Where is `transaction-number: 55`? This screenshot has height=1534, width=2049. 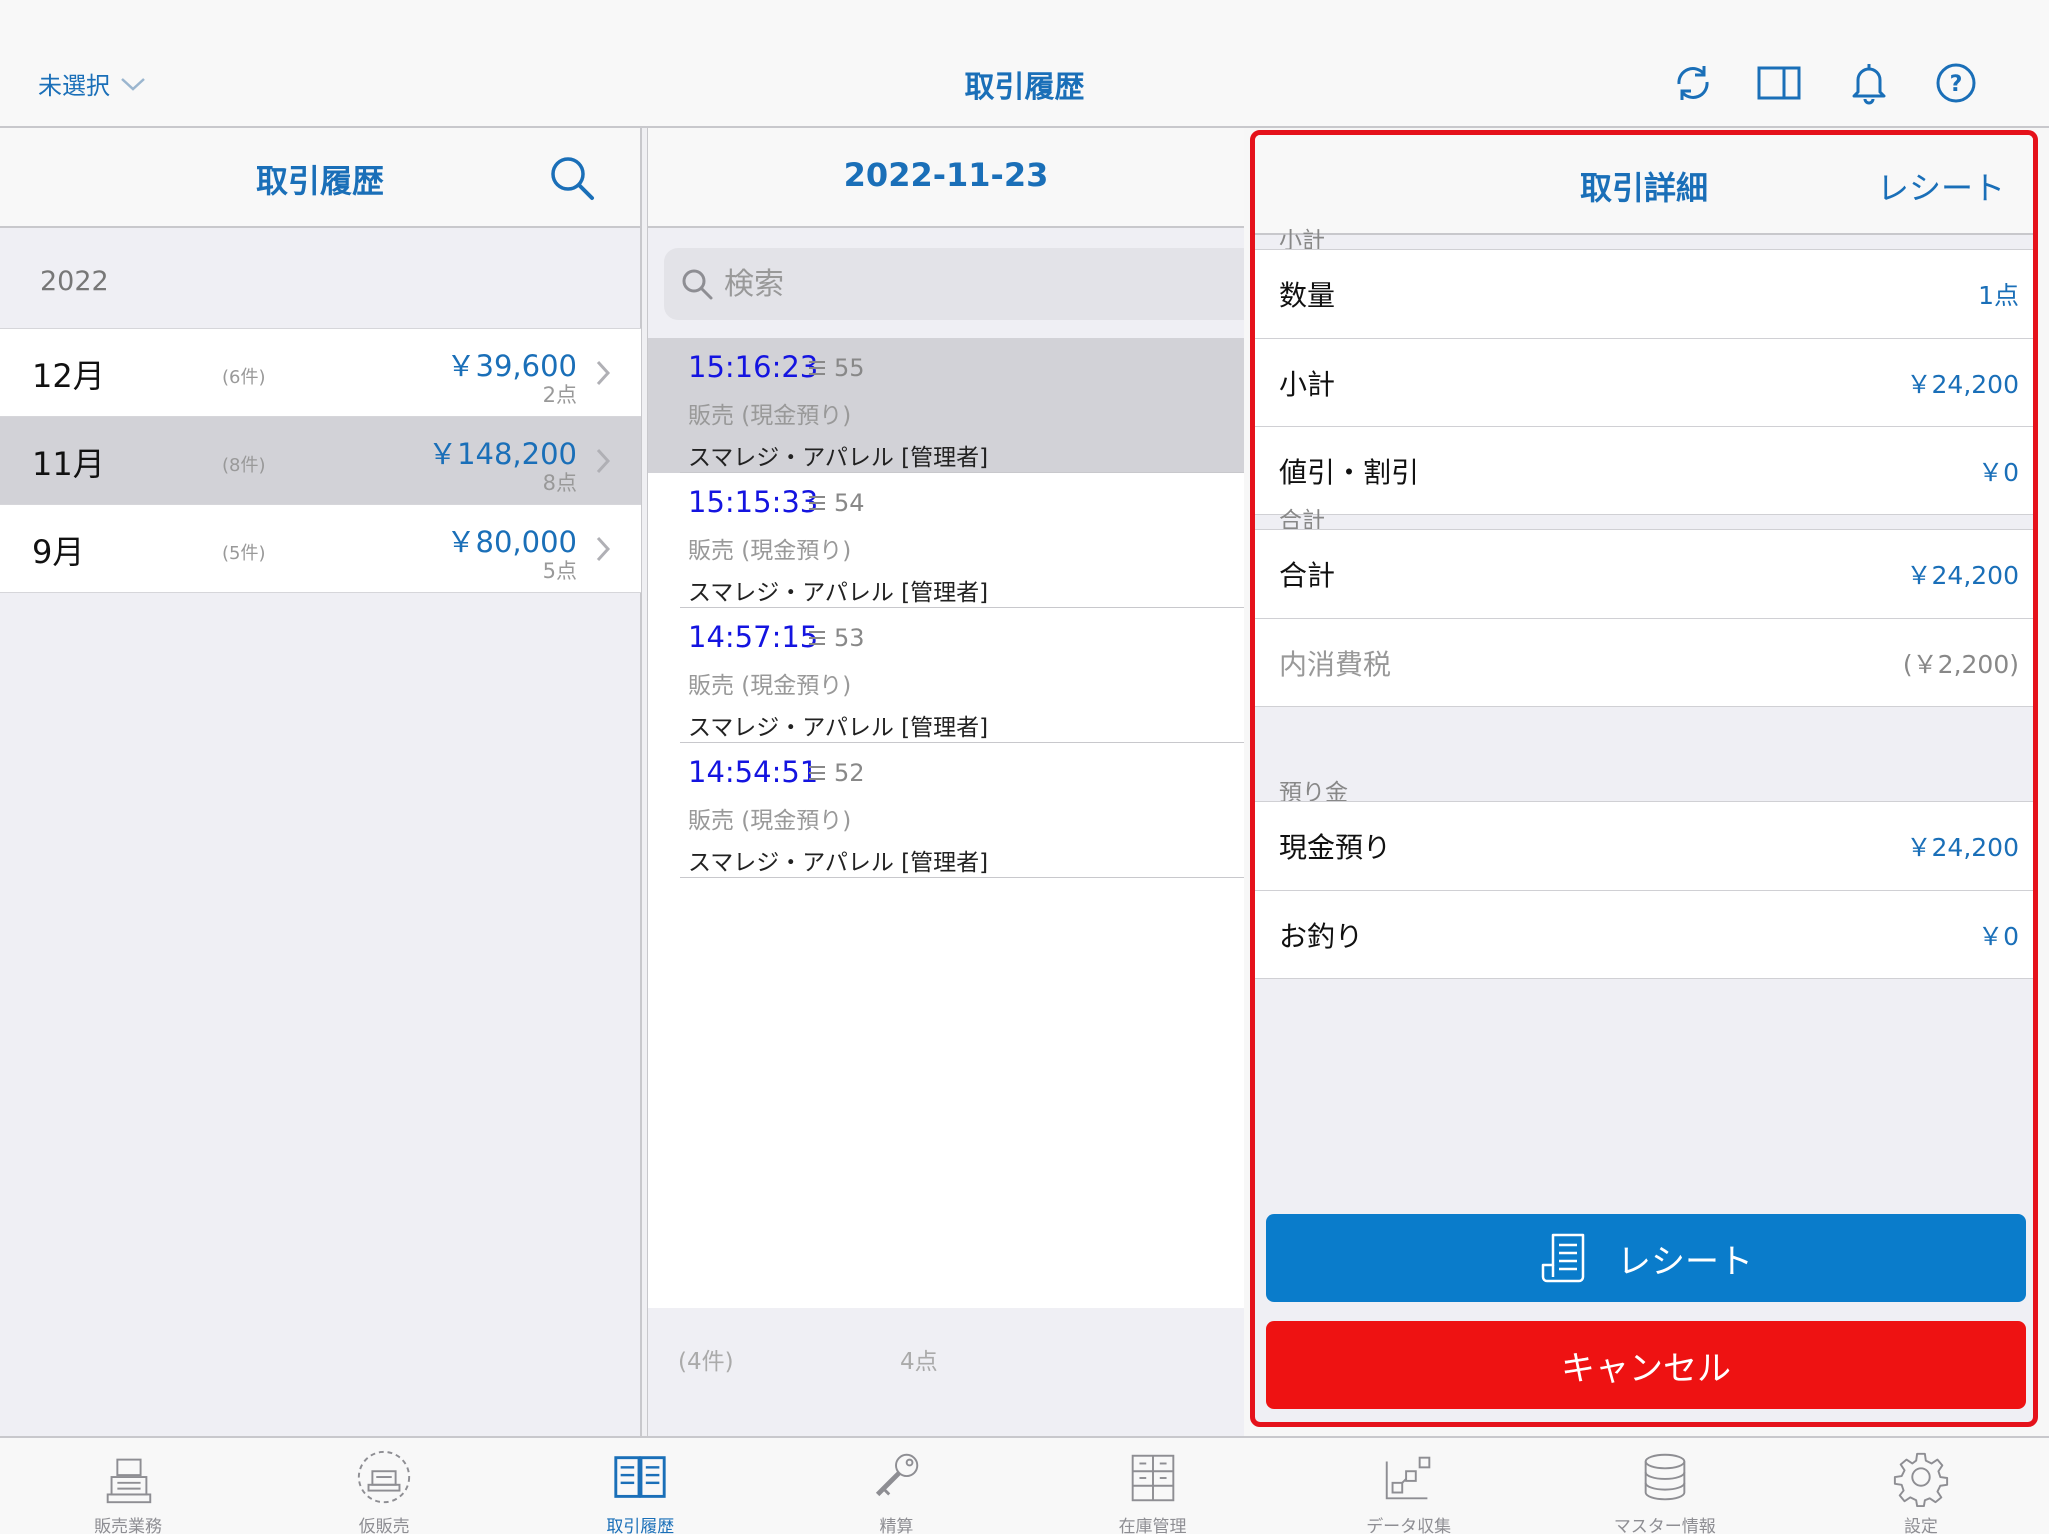 transaction-number: 55 is located at coordinates (836, 368).